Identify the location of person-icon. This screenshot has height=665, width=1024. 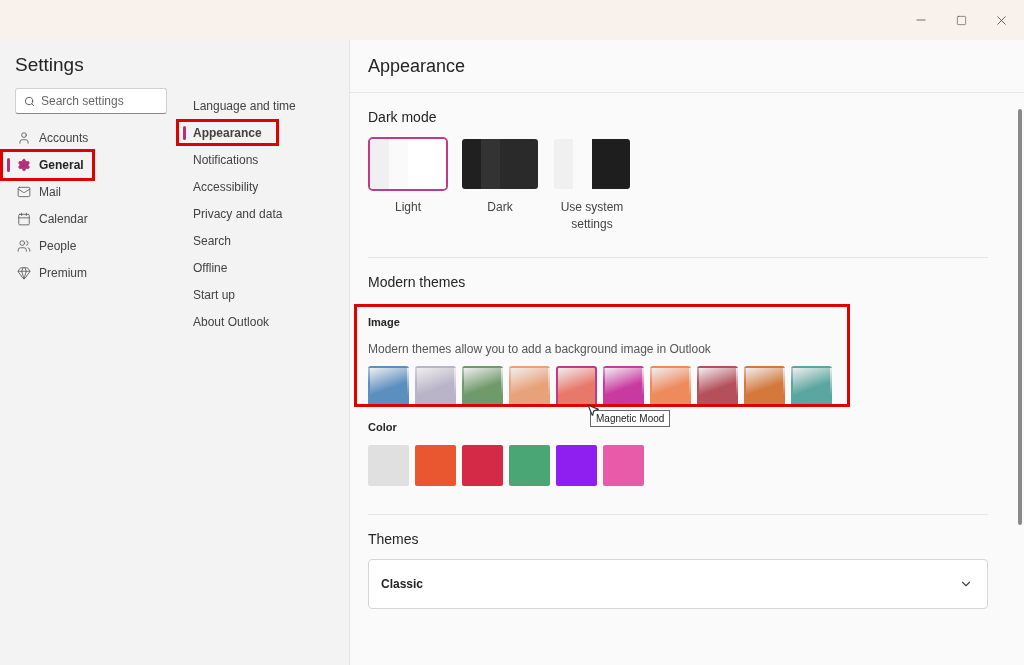
(24, 137).